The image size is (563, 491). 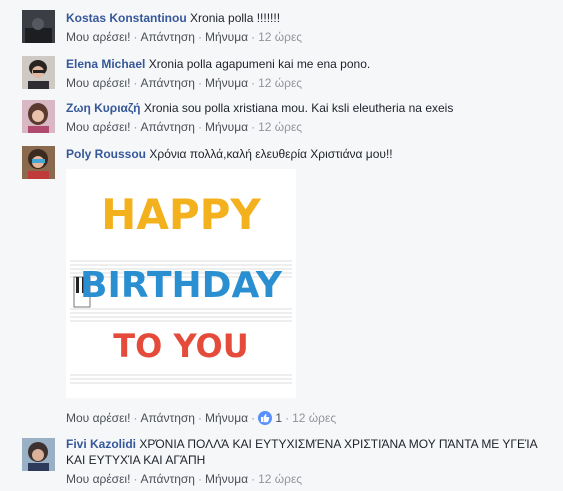 I want to click on comment-author: Elena Michael, so click(x=105, y=64).